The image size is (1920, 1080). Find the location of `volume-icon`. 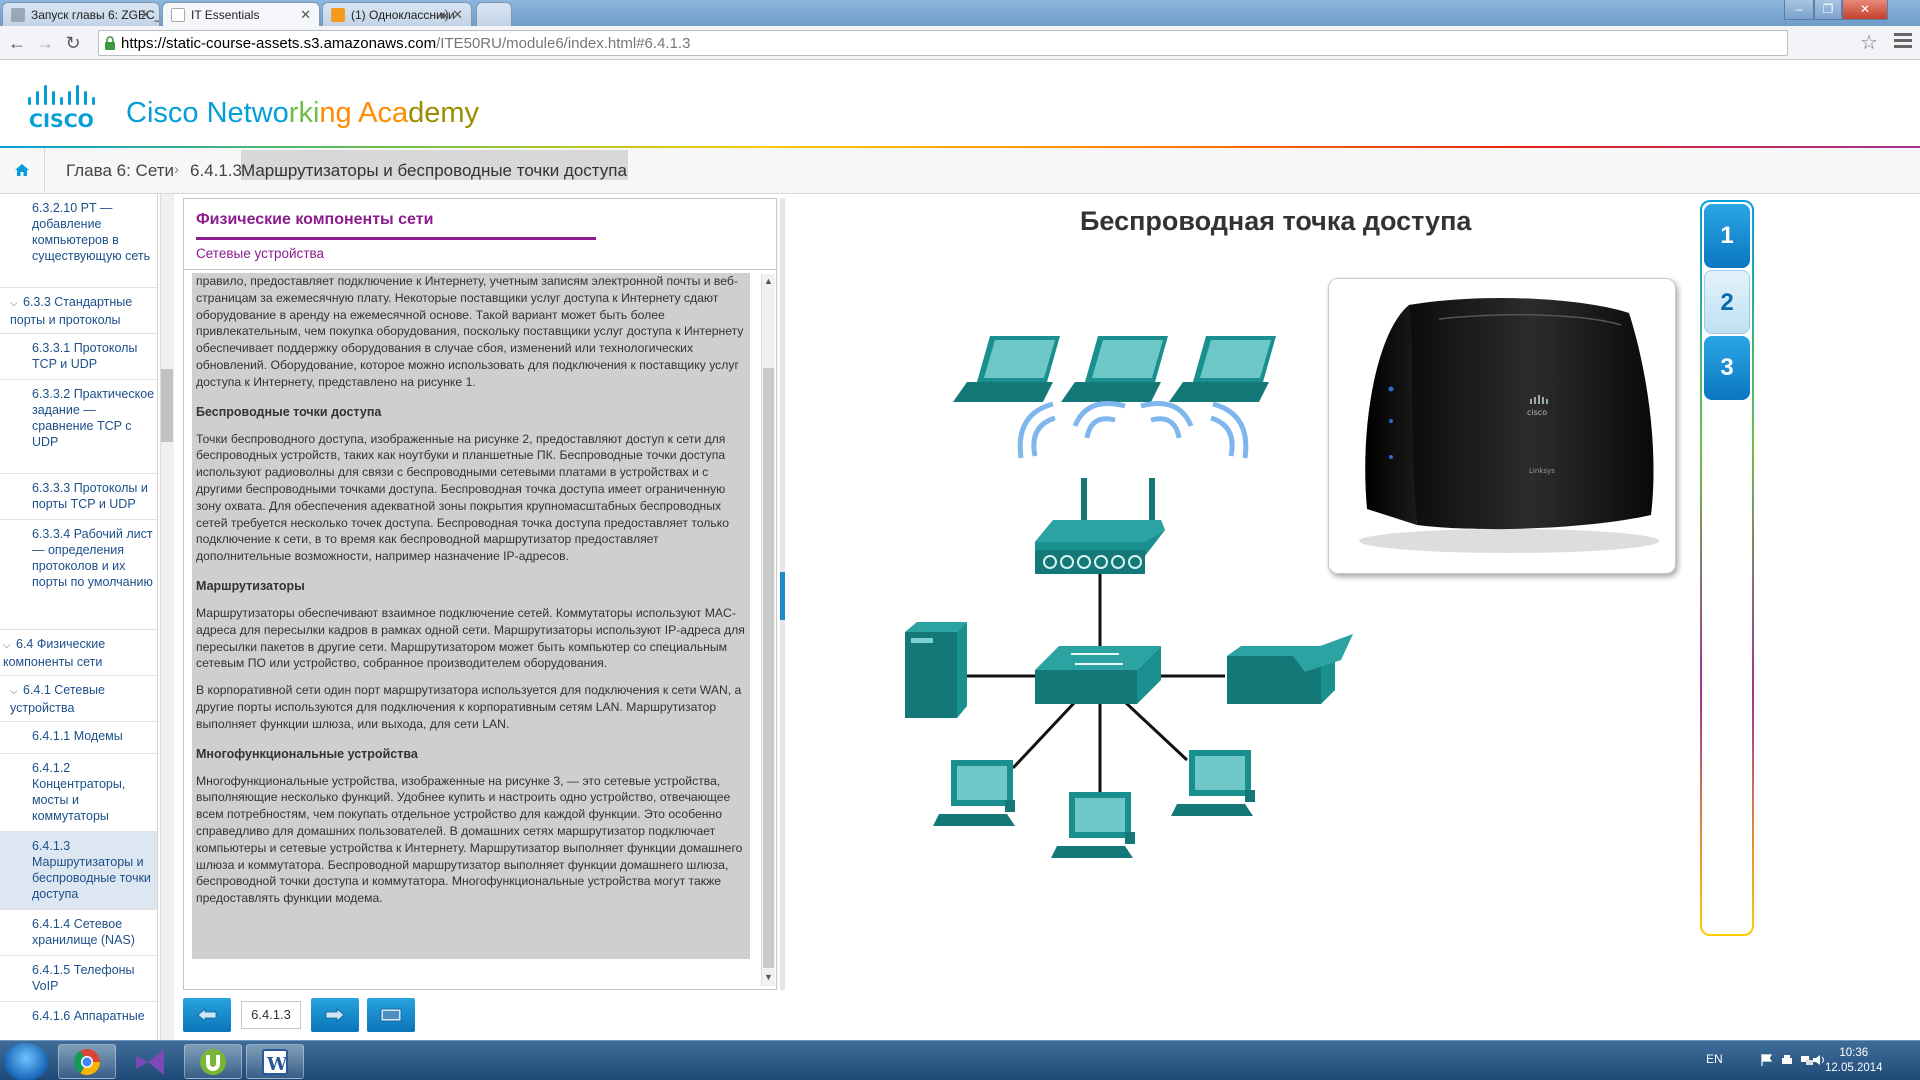

volume-icon is located at coordinates (1819, 1060).